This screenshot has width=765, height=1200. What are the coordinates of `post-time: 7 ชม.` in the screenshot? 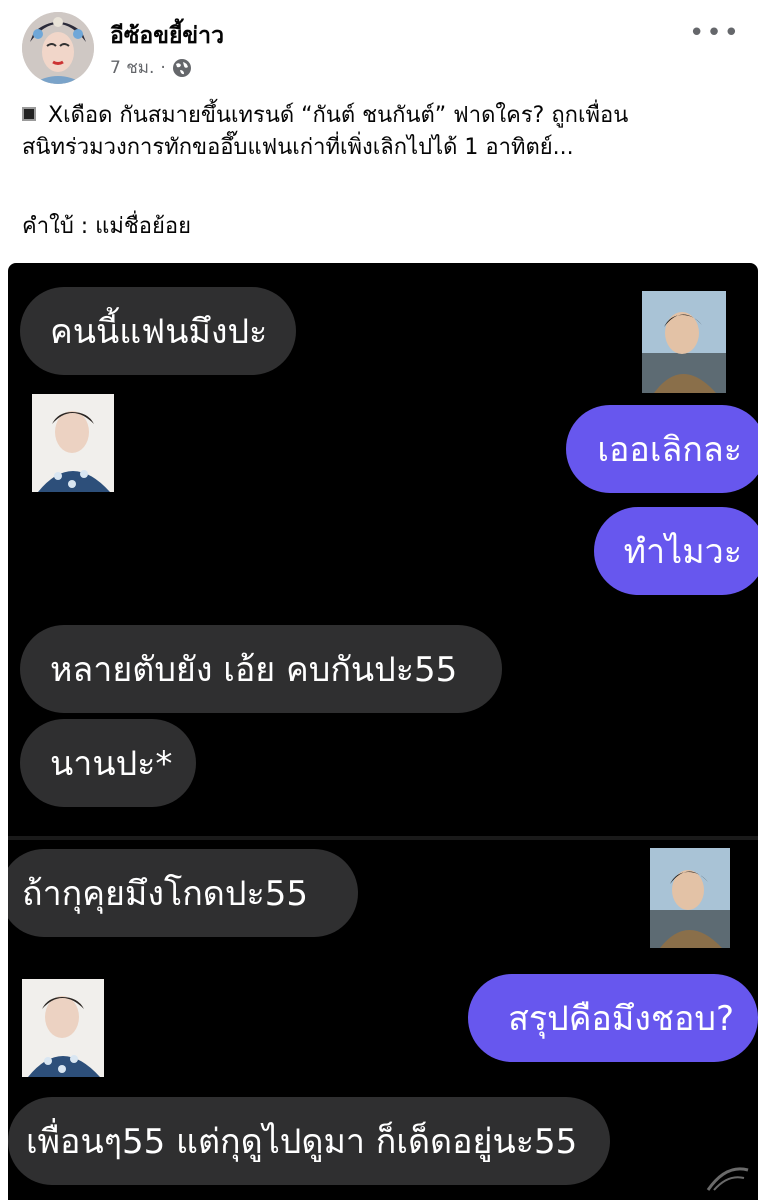 It's located at (132, 67).